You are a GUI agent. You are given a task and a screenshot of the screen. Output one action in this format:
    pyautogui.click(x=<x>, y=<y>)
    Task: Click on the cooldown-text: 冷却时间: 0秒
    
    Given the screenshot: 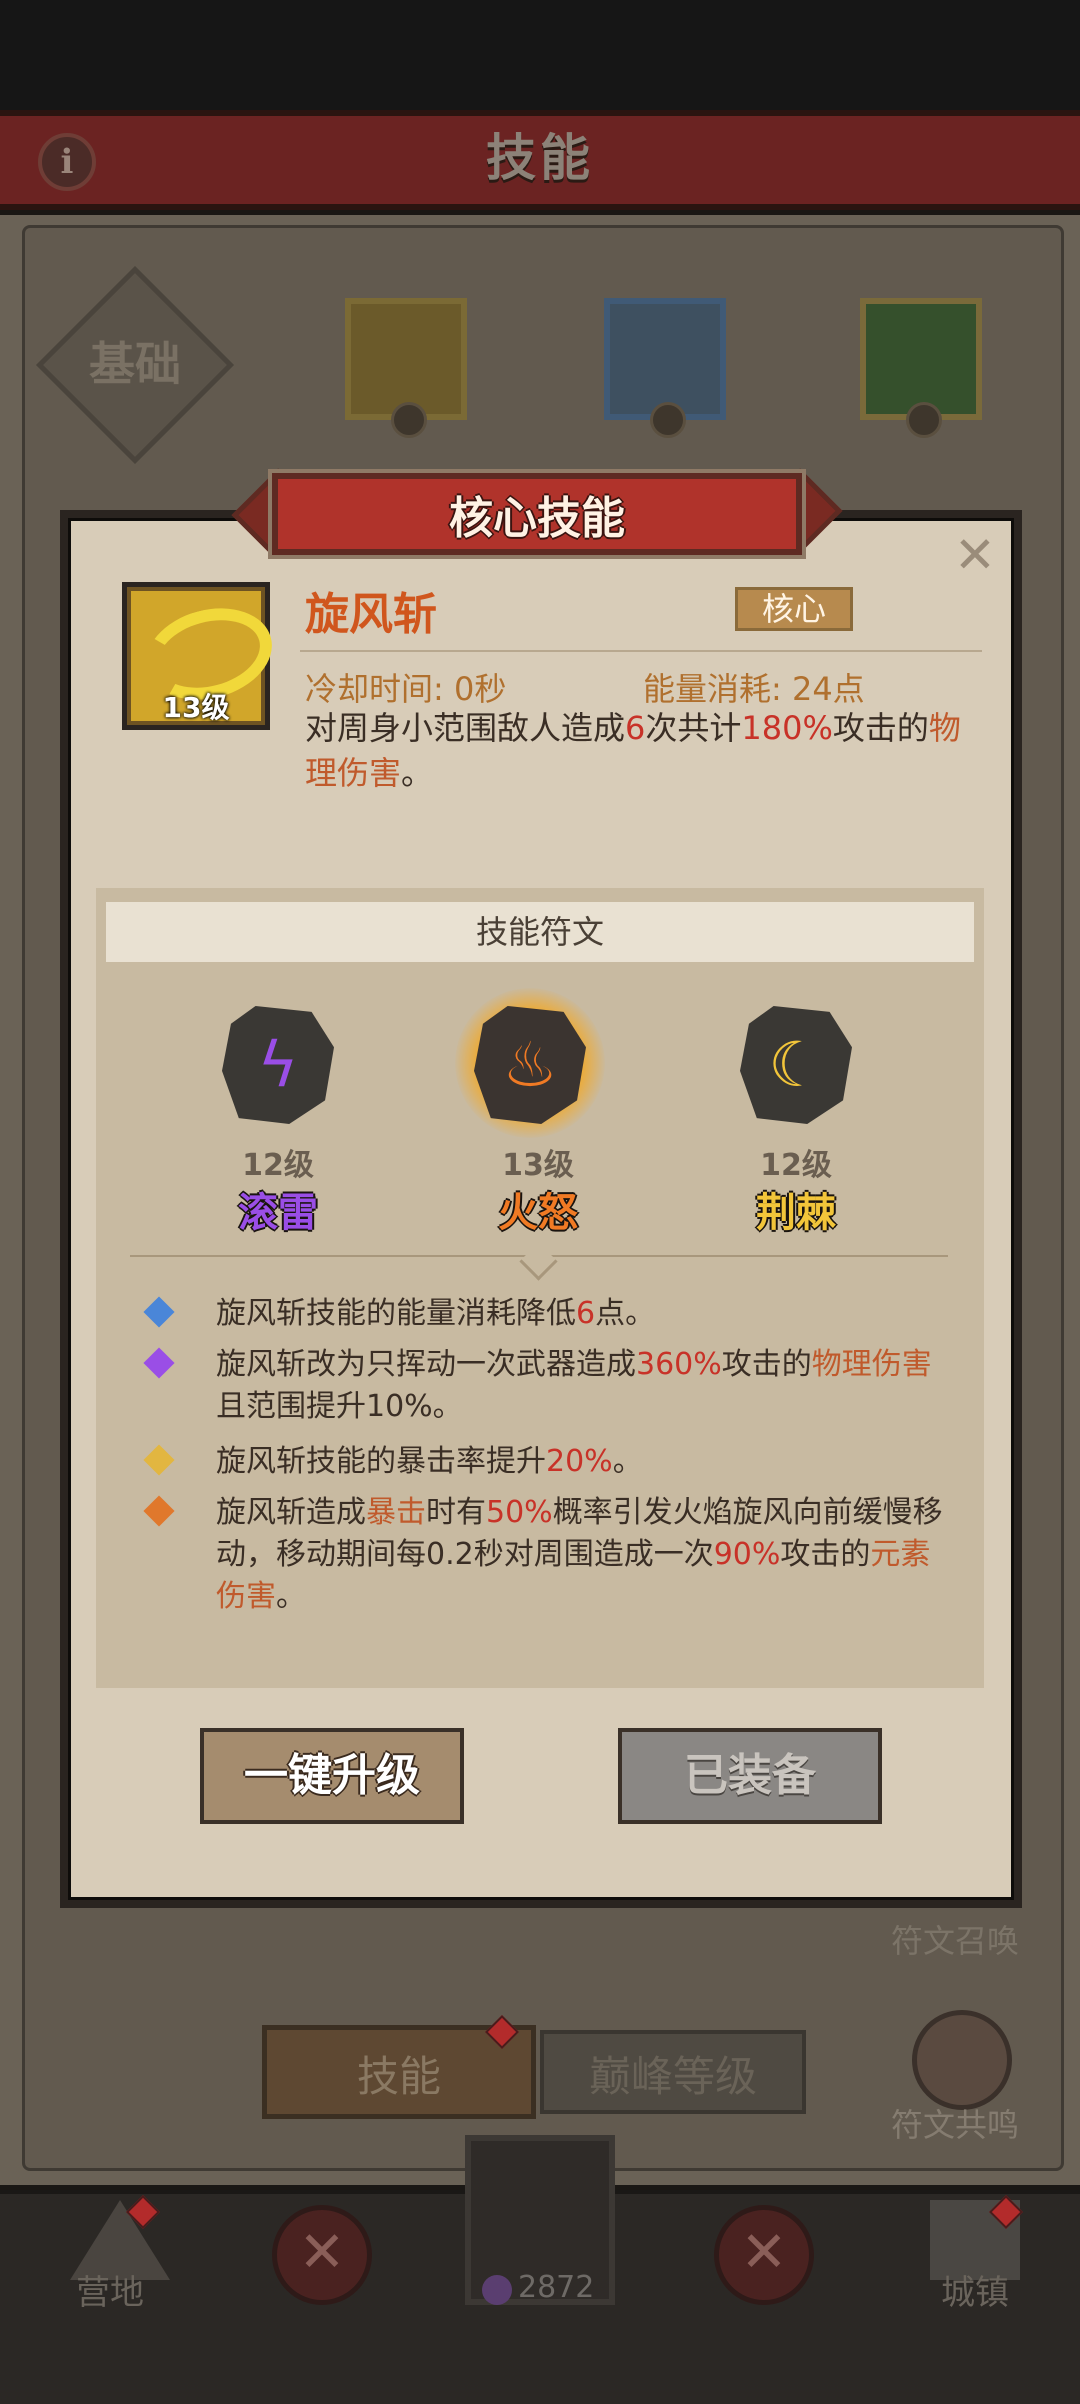 What is the action you would take?
    pyautogui.click(x=406, y=689)
    